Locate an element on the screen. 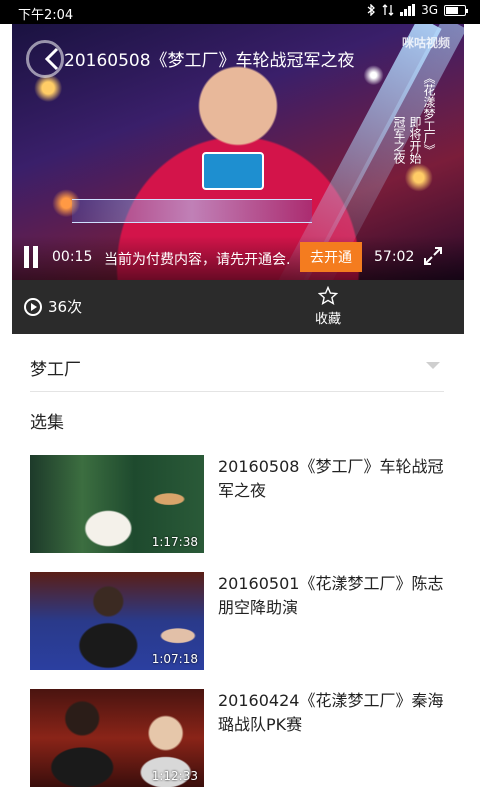 The width and height of the screenshot is (480, 800). episode-duration: 1:07:18 is located at coordinates (174, 659).